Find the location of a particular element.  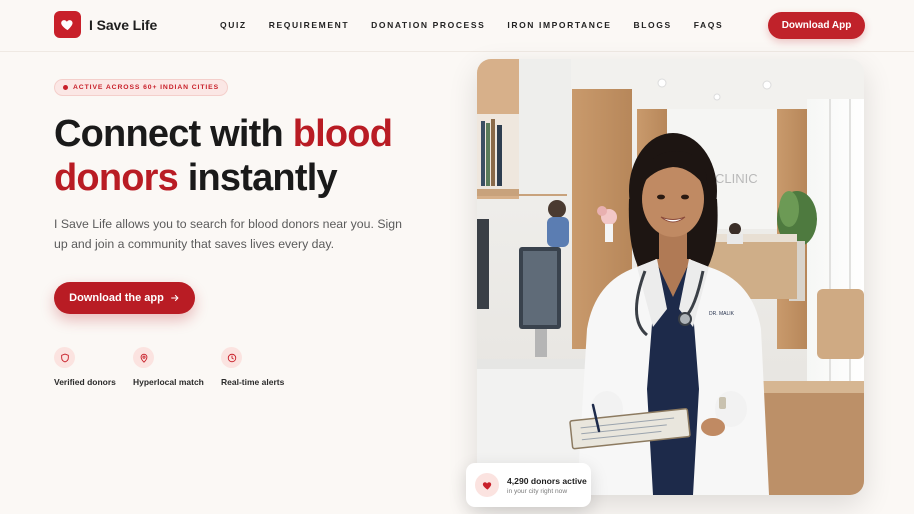

feature-label: Verified donors is located at coordinates (85, 382).